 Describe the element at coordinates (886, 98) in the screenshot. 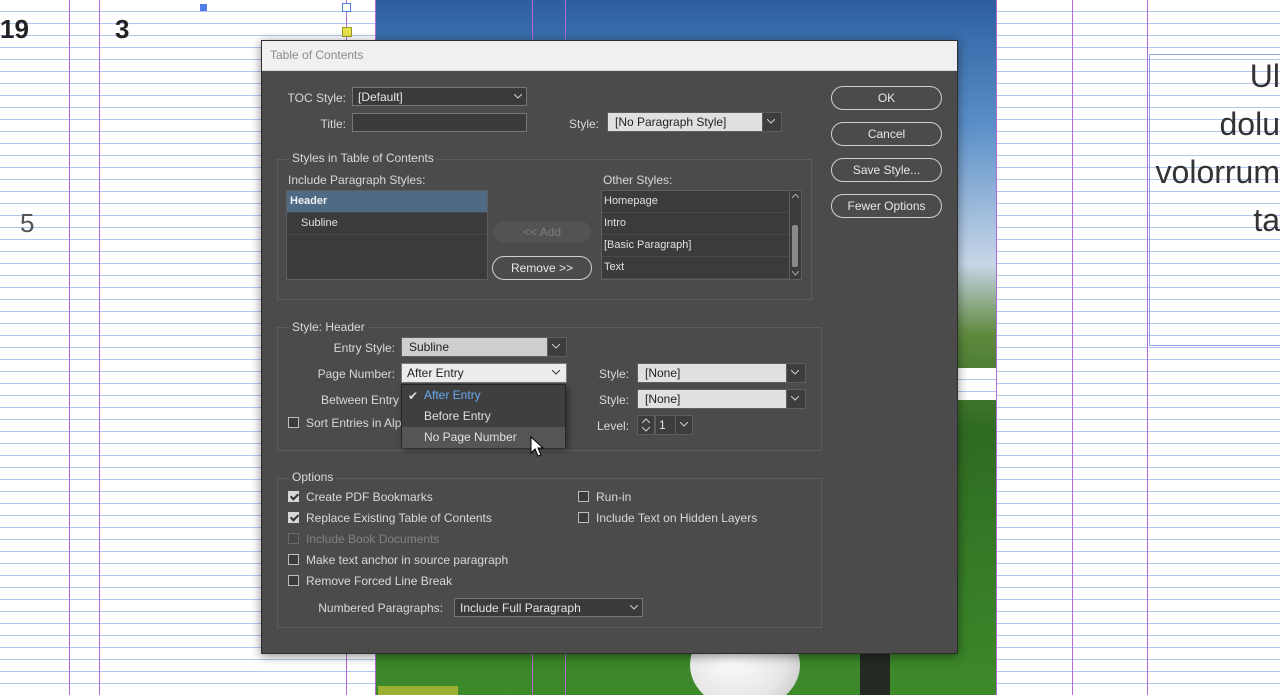

I see `ok-button: OK` at that location.